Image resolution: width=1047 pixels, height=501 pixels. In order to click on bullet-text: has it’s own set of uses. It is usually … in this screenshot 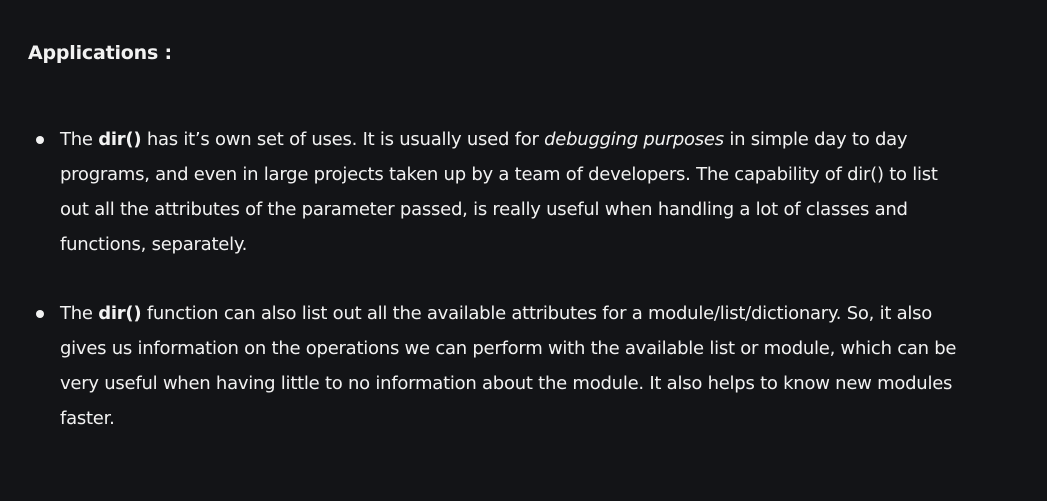, I will do `click(343, 139)`.